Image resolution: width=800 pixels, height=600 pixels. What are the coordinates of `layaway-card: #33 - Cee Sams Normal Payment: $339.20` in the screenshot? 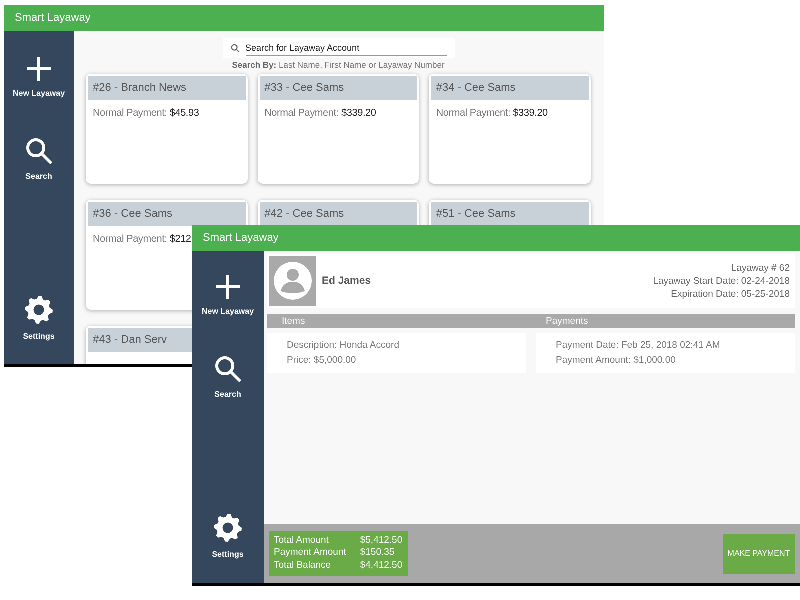 It's located at (339, 129).